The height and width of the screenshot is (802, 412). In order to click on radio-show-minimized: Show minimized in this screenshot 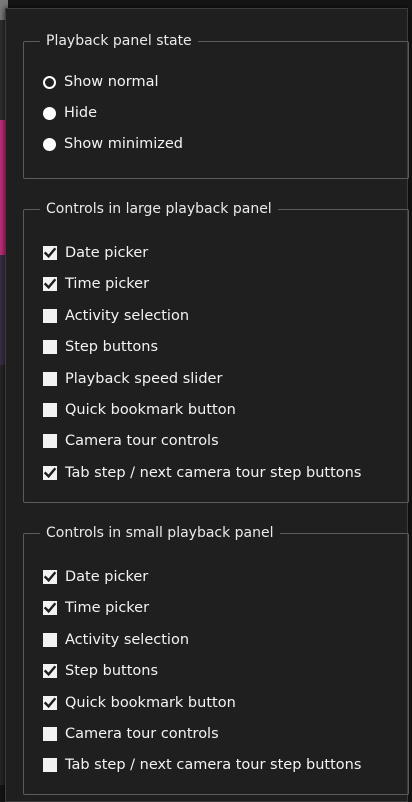, I will do `click(113, 144)`.